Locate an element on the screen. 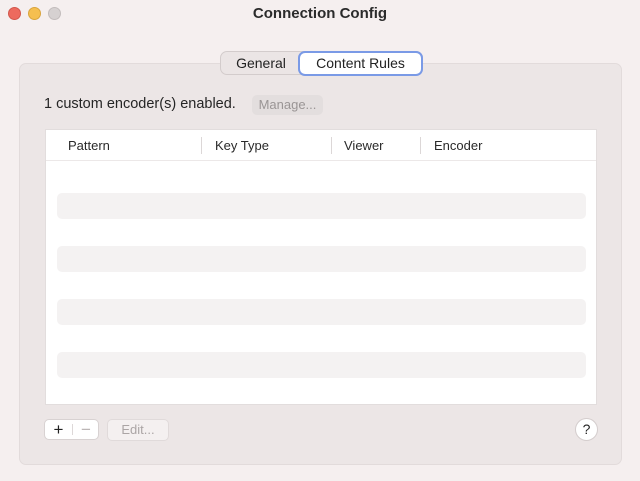 The height and width of the screenshot is (481, 640). window-title: Connection Config is located at coordinates (320, 13).